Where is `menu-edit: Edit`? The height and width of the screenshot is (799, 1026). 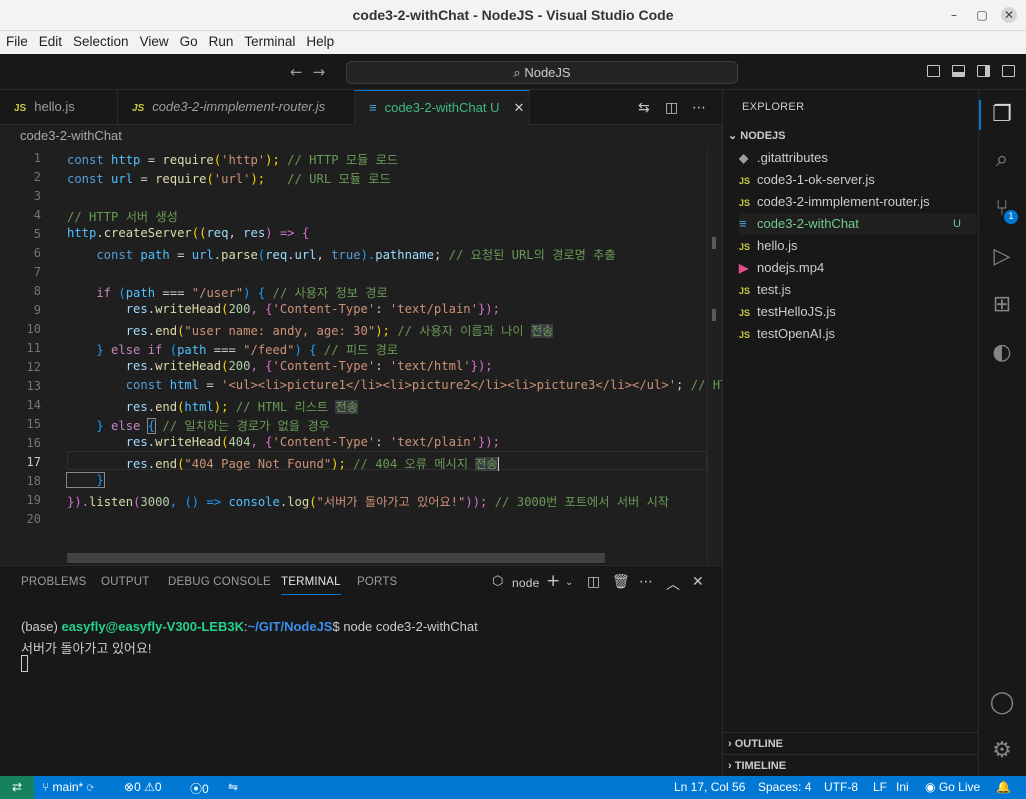
menu-edit: Edit is located at coordinates (50, 40).